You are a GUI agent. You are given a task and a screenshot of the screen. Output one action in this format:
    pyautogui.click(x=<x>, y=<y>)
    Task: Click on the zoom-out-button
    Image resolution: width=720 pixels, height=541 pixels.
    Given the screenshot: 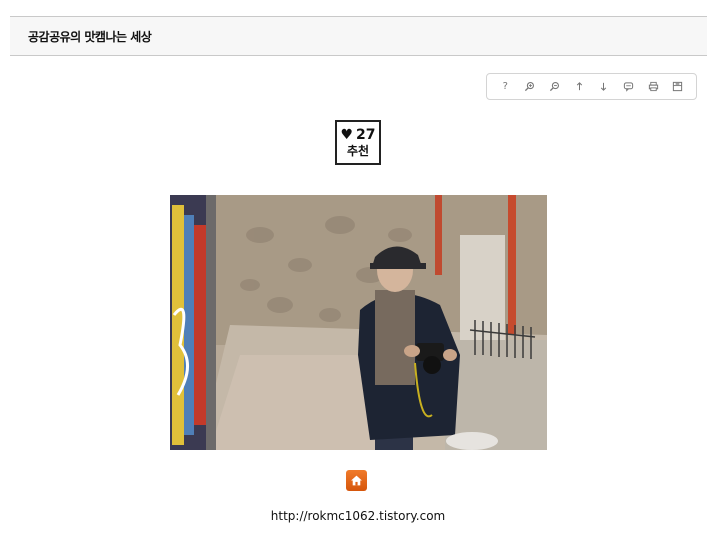 What is the action you would take?
    pyautogui.click(x=555, y=87)
    